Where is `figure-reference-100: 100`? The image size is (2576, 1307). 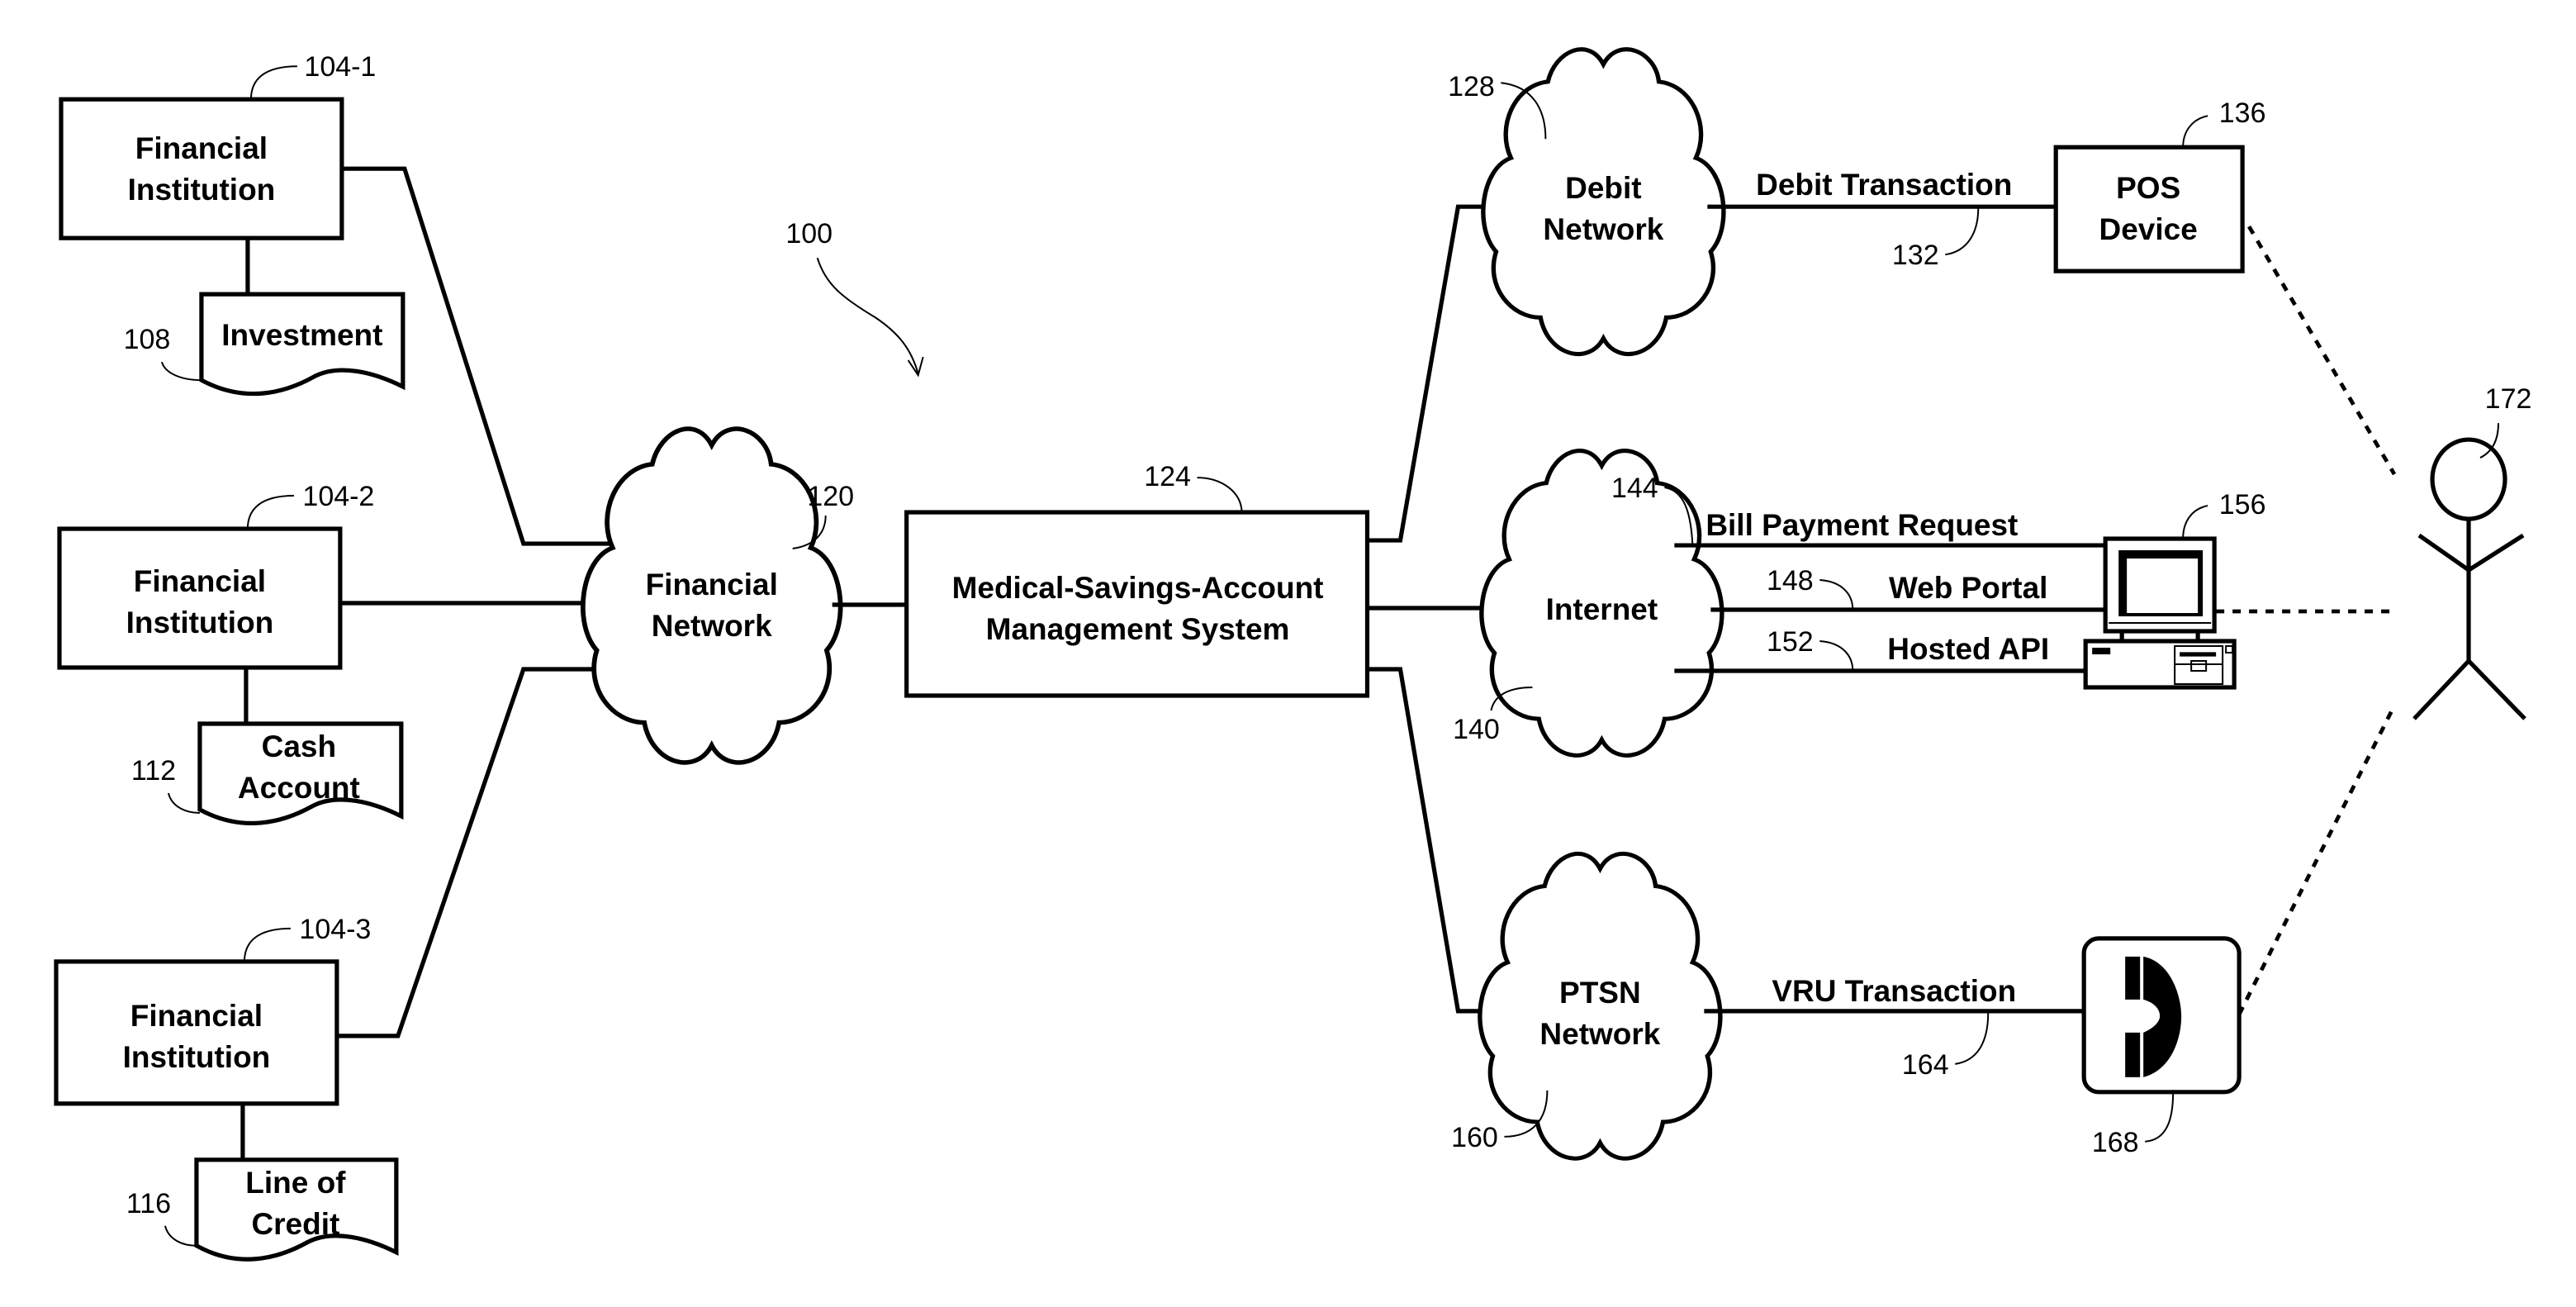 figure-reference-100: 100 is located at coordinates (855, 298).